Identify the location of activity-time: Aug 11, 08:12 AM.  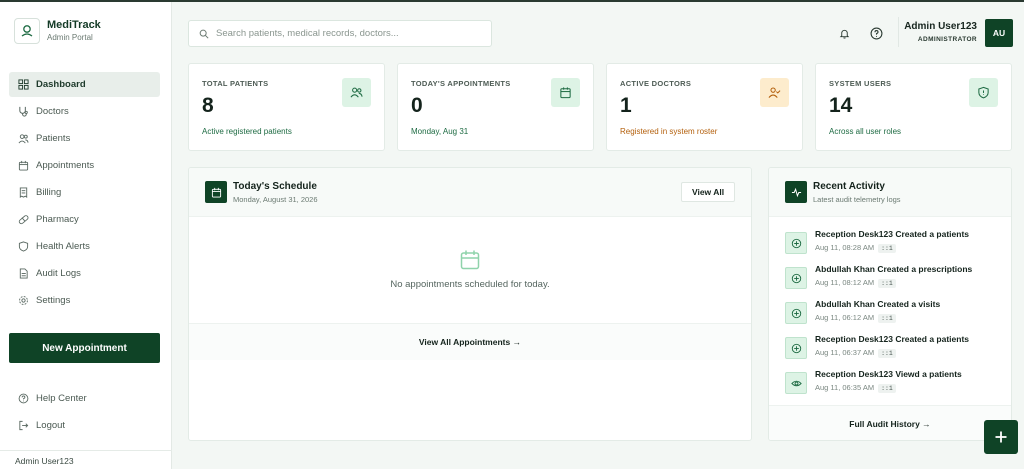
(845, 282).